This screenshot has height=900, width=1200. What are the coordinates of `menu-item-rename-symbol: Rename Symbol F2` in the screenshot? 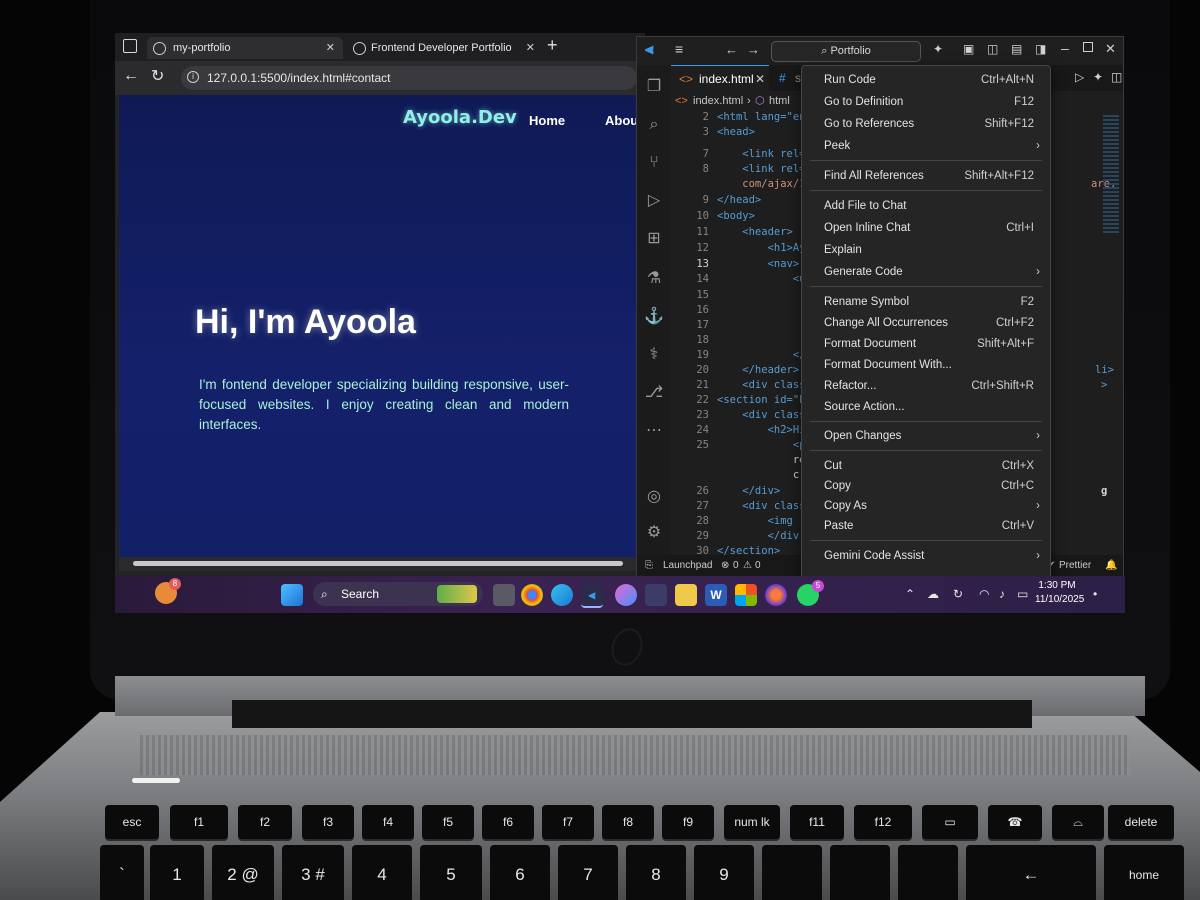 It's located at (926, 302).